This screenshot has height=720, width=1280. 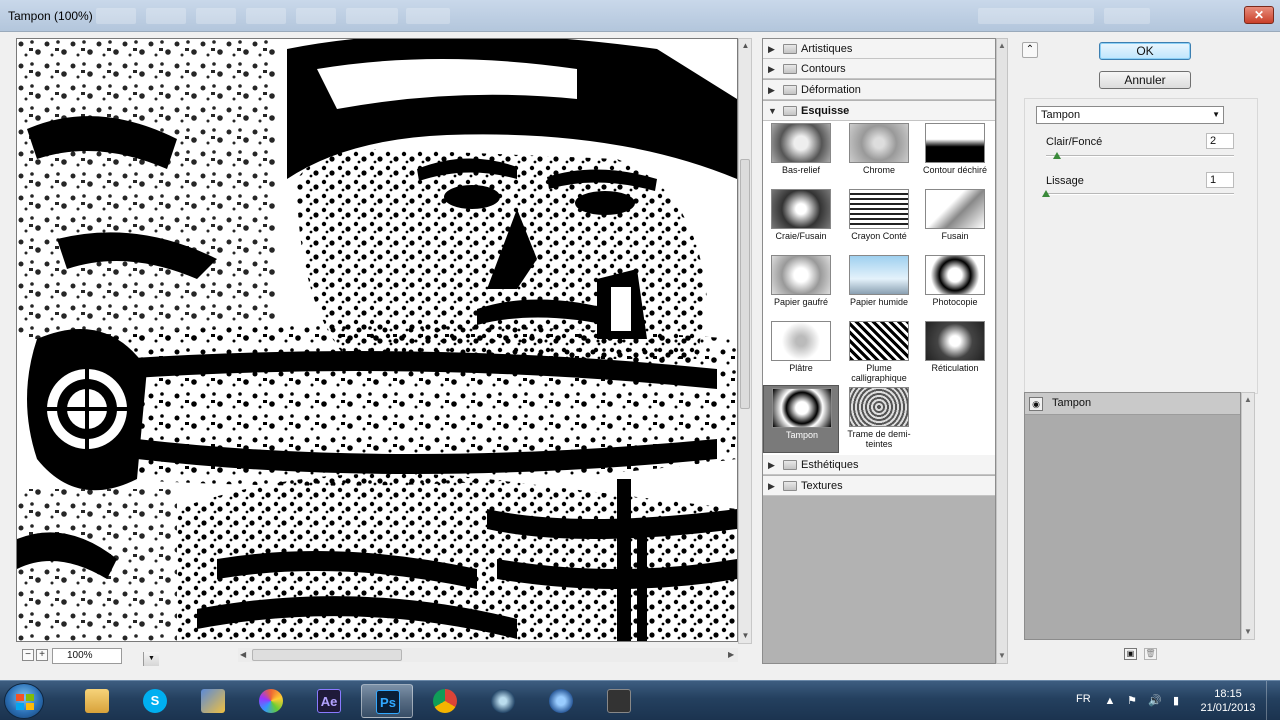 What do you see at coordinates (823, 69) in the screenshot?
I see `folder-label: Contours` at bounding box center [823, 69].